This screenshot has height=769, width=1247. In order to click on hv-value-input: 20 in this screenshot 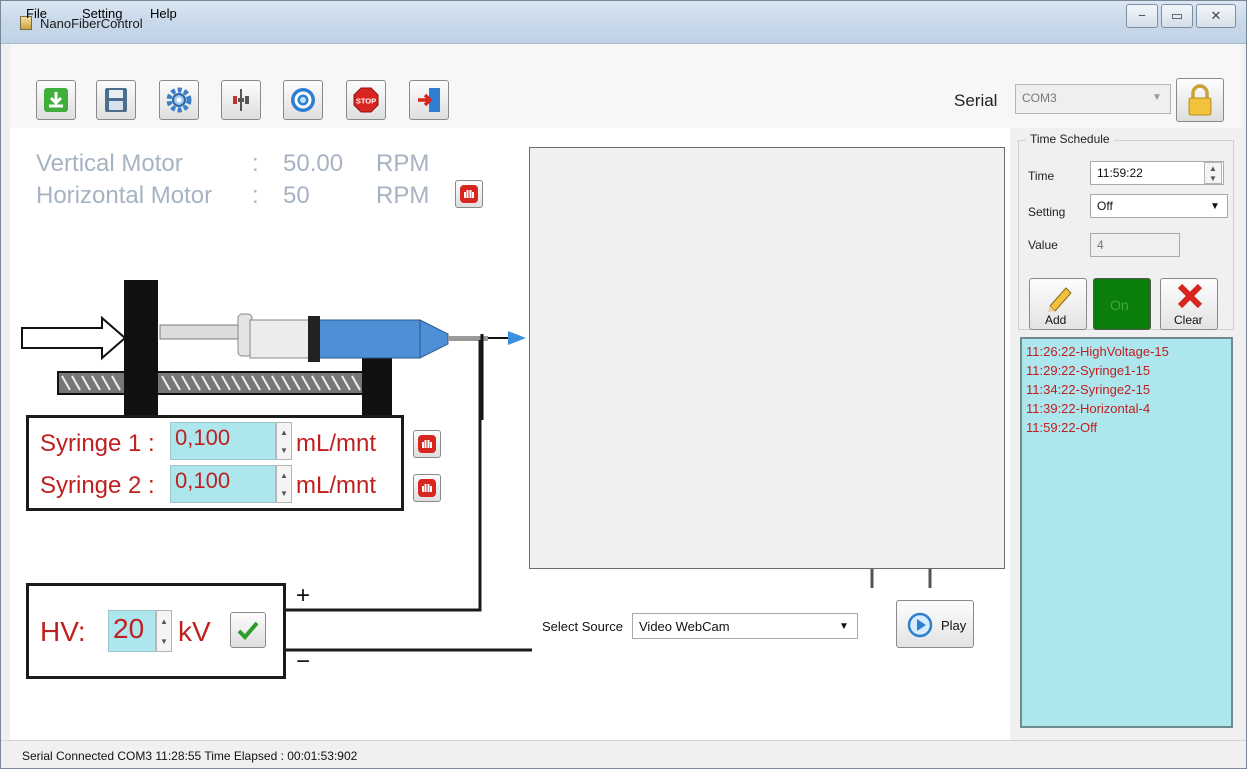, I will do `click(132, 631)`.